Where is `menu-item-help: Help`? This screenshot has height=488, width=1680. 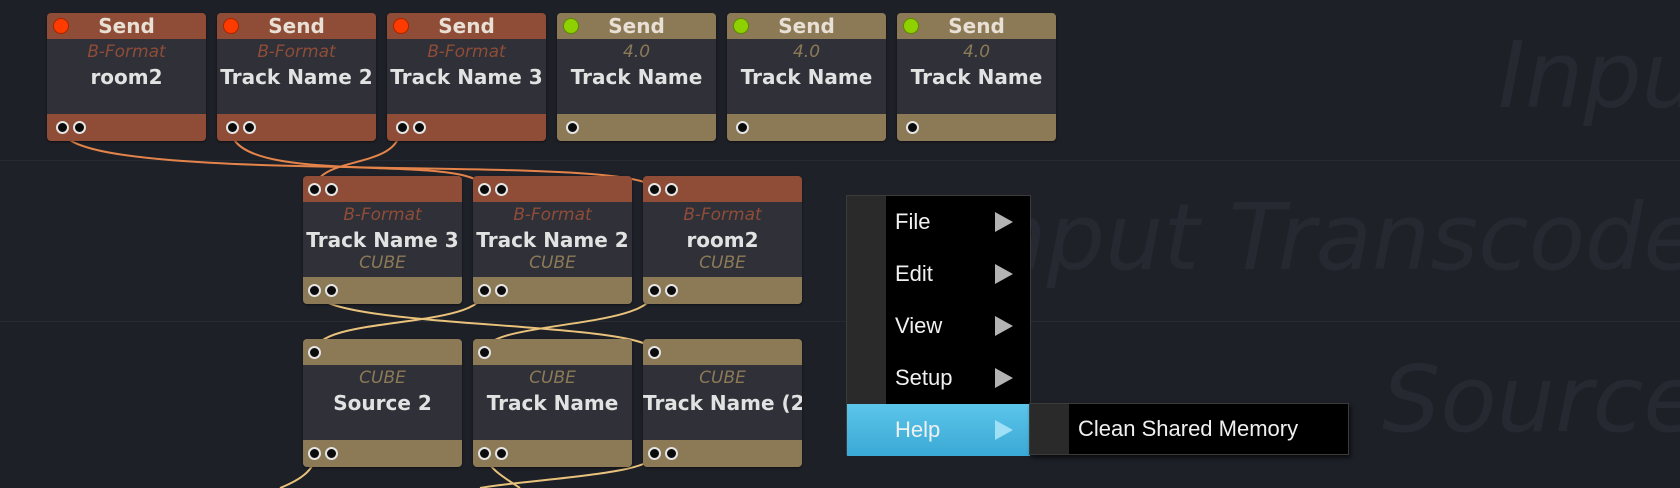 menu-item-help: Help is located at coordinates (938, 430).